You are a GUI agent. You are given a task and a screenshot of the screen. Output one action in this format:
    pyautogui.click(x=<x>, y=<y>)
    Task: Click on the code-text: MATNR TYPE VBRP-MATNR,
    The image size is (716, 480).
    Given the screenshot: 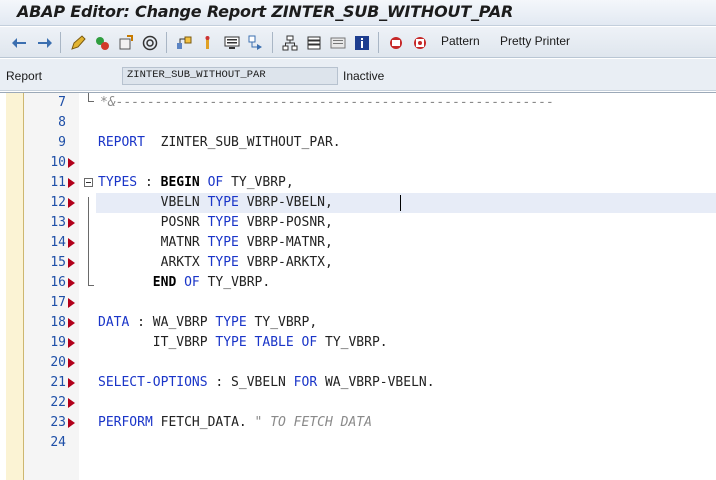 What is the action you would take?
    pyautogui.click(x=215, y=242)
    